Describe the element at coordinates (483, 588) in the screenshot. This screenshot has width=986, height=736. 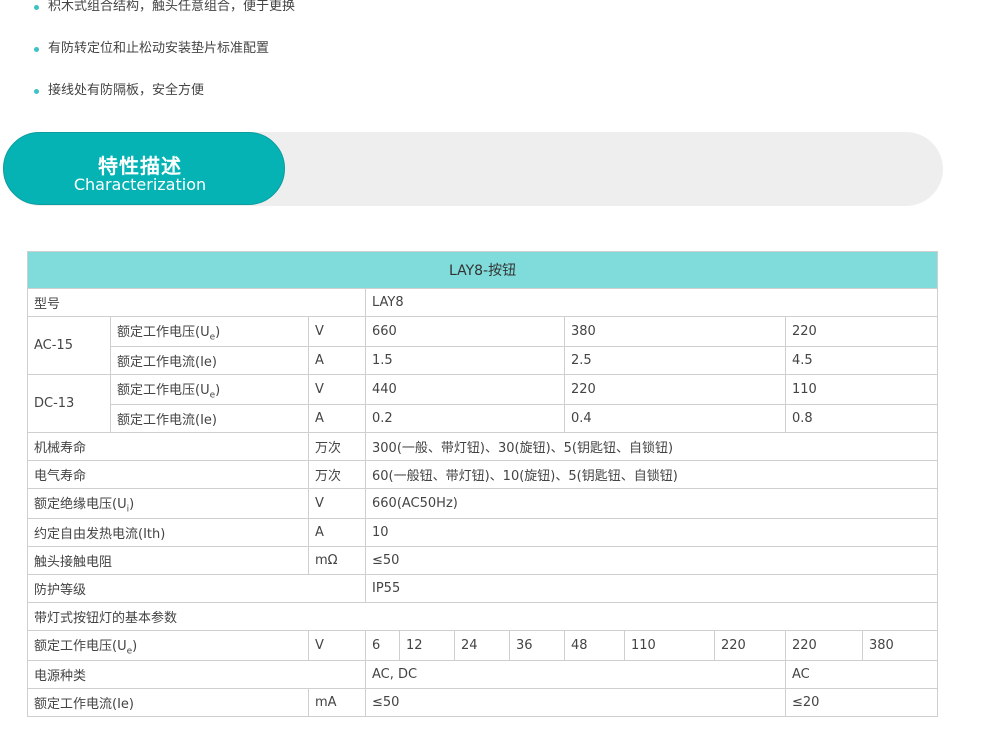
I see `table-row: 防护等级 IP55` at that location.